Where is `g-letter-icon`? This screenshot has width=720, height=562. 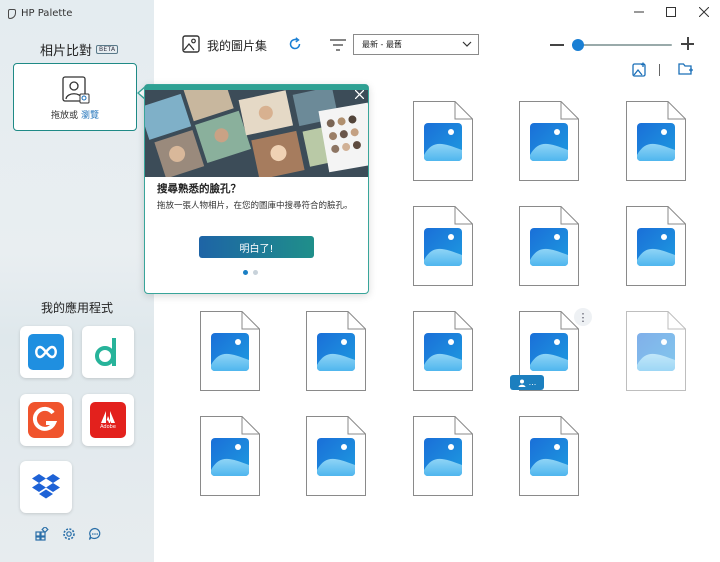 g-letter-icon is located at coordinates (46, 420).